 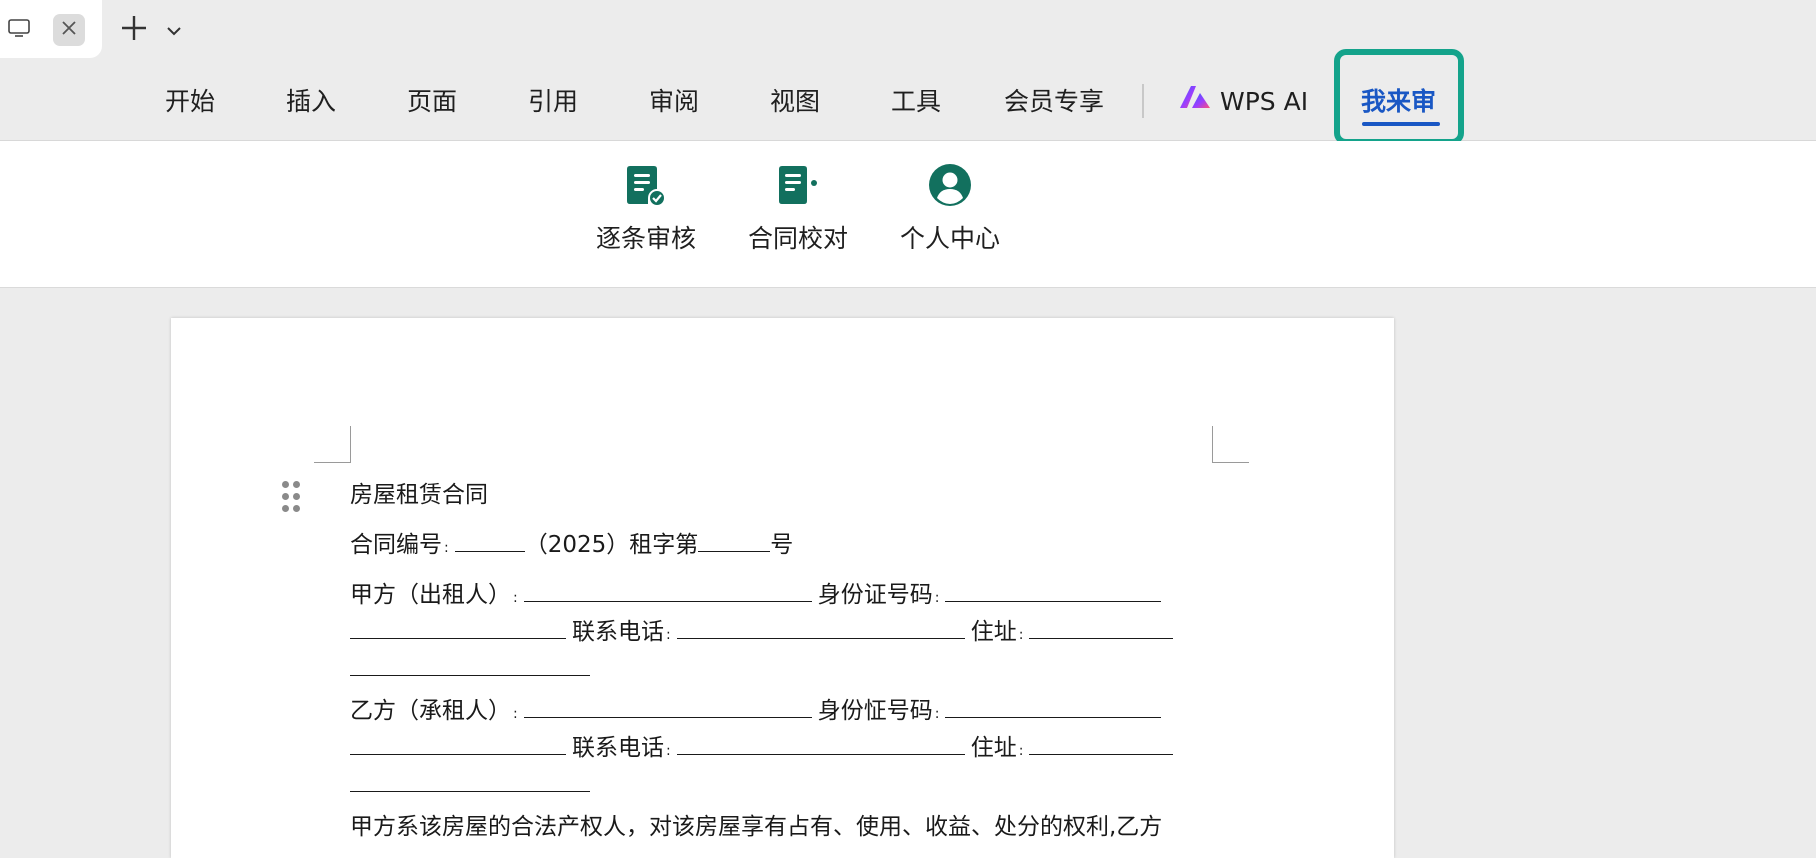 I want to click on menu-reference: 引用, so click(x=553, y=102).